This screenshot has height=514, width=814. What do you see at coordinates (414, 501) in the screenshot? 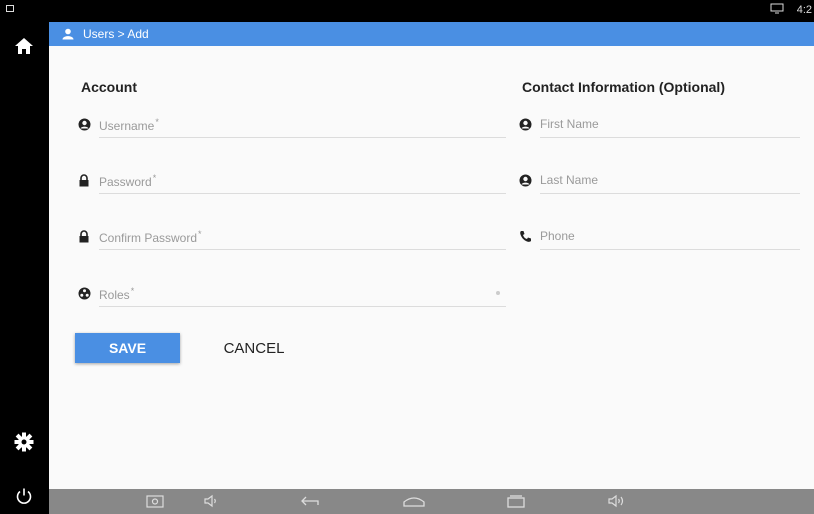
I see `home-nav-icon` at bounding box center [414, 501].